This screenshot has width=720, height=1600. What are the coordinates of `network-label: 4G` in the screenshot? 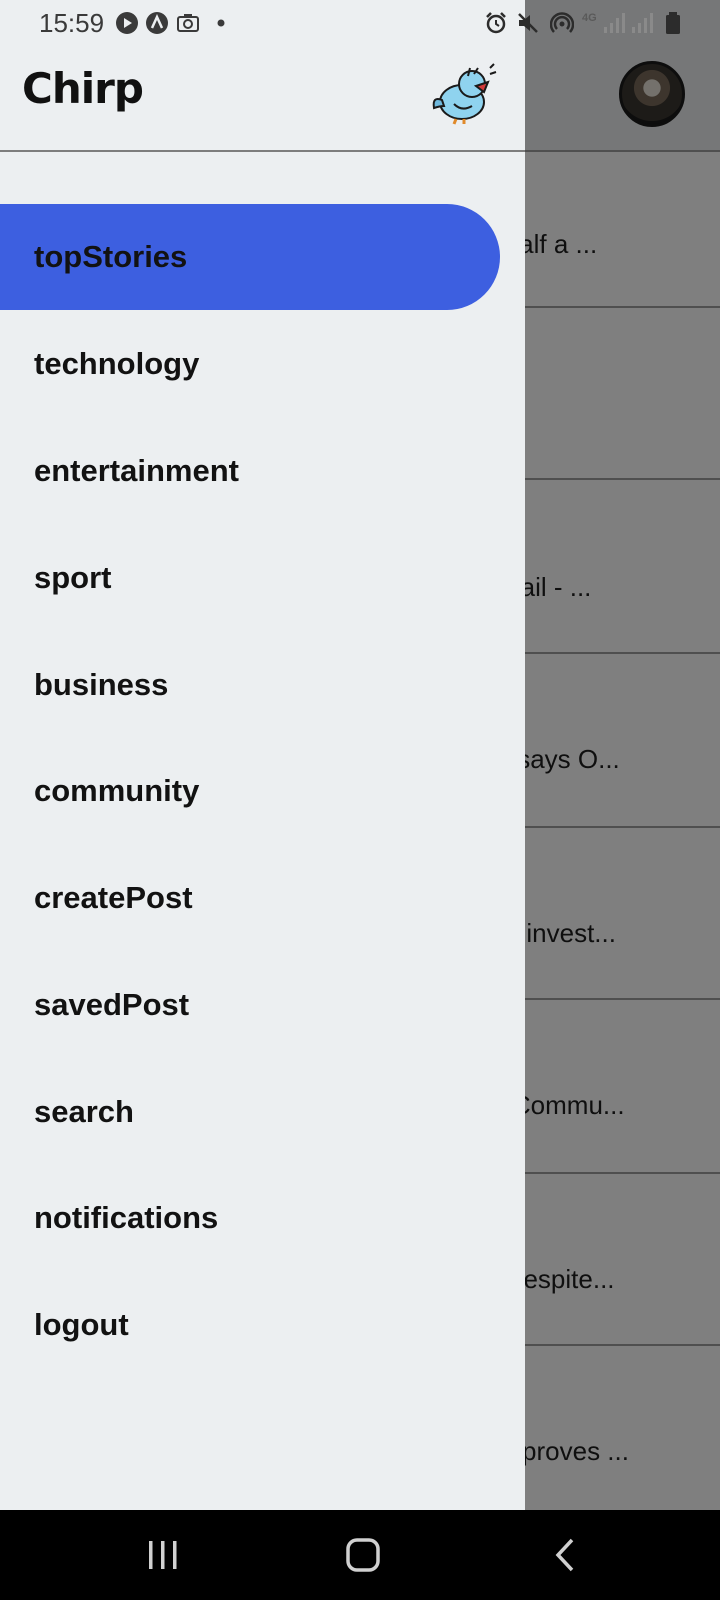 It's located at (589, 18).